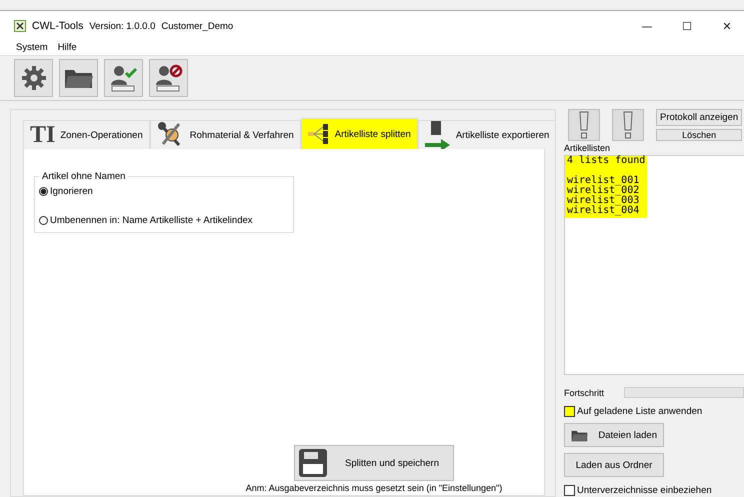 This screenshot has width=744, height=497. I want to click on log-line: wirelist_002, so click(603, 191).